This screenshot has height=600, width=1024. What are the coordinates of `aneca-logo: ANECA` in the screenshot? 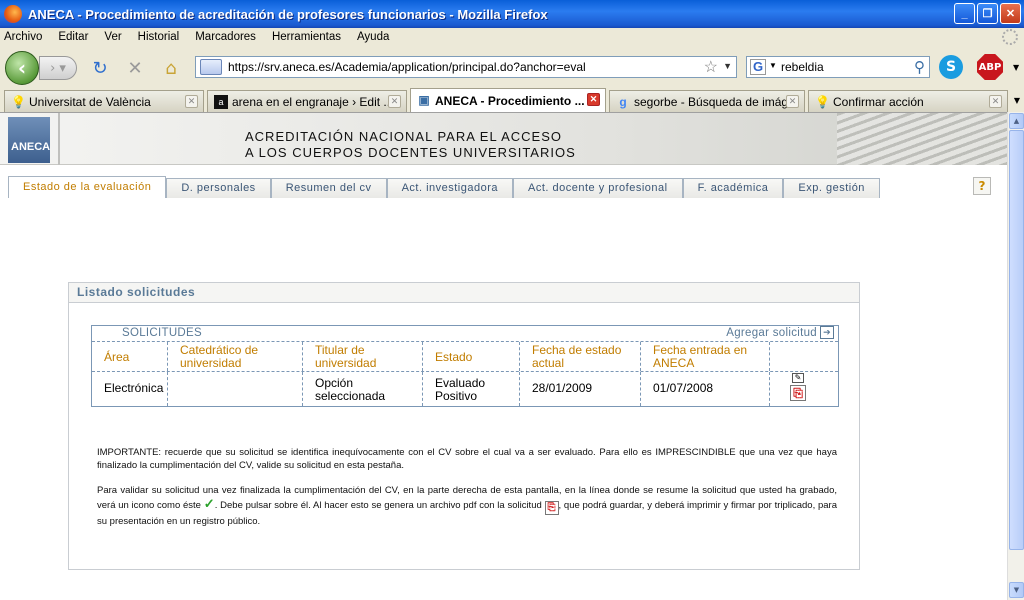 It's located at (29, 140).